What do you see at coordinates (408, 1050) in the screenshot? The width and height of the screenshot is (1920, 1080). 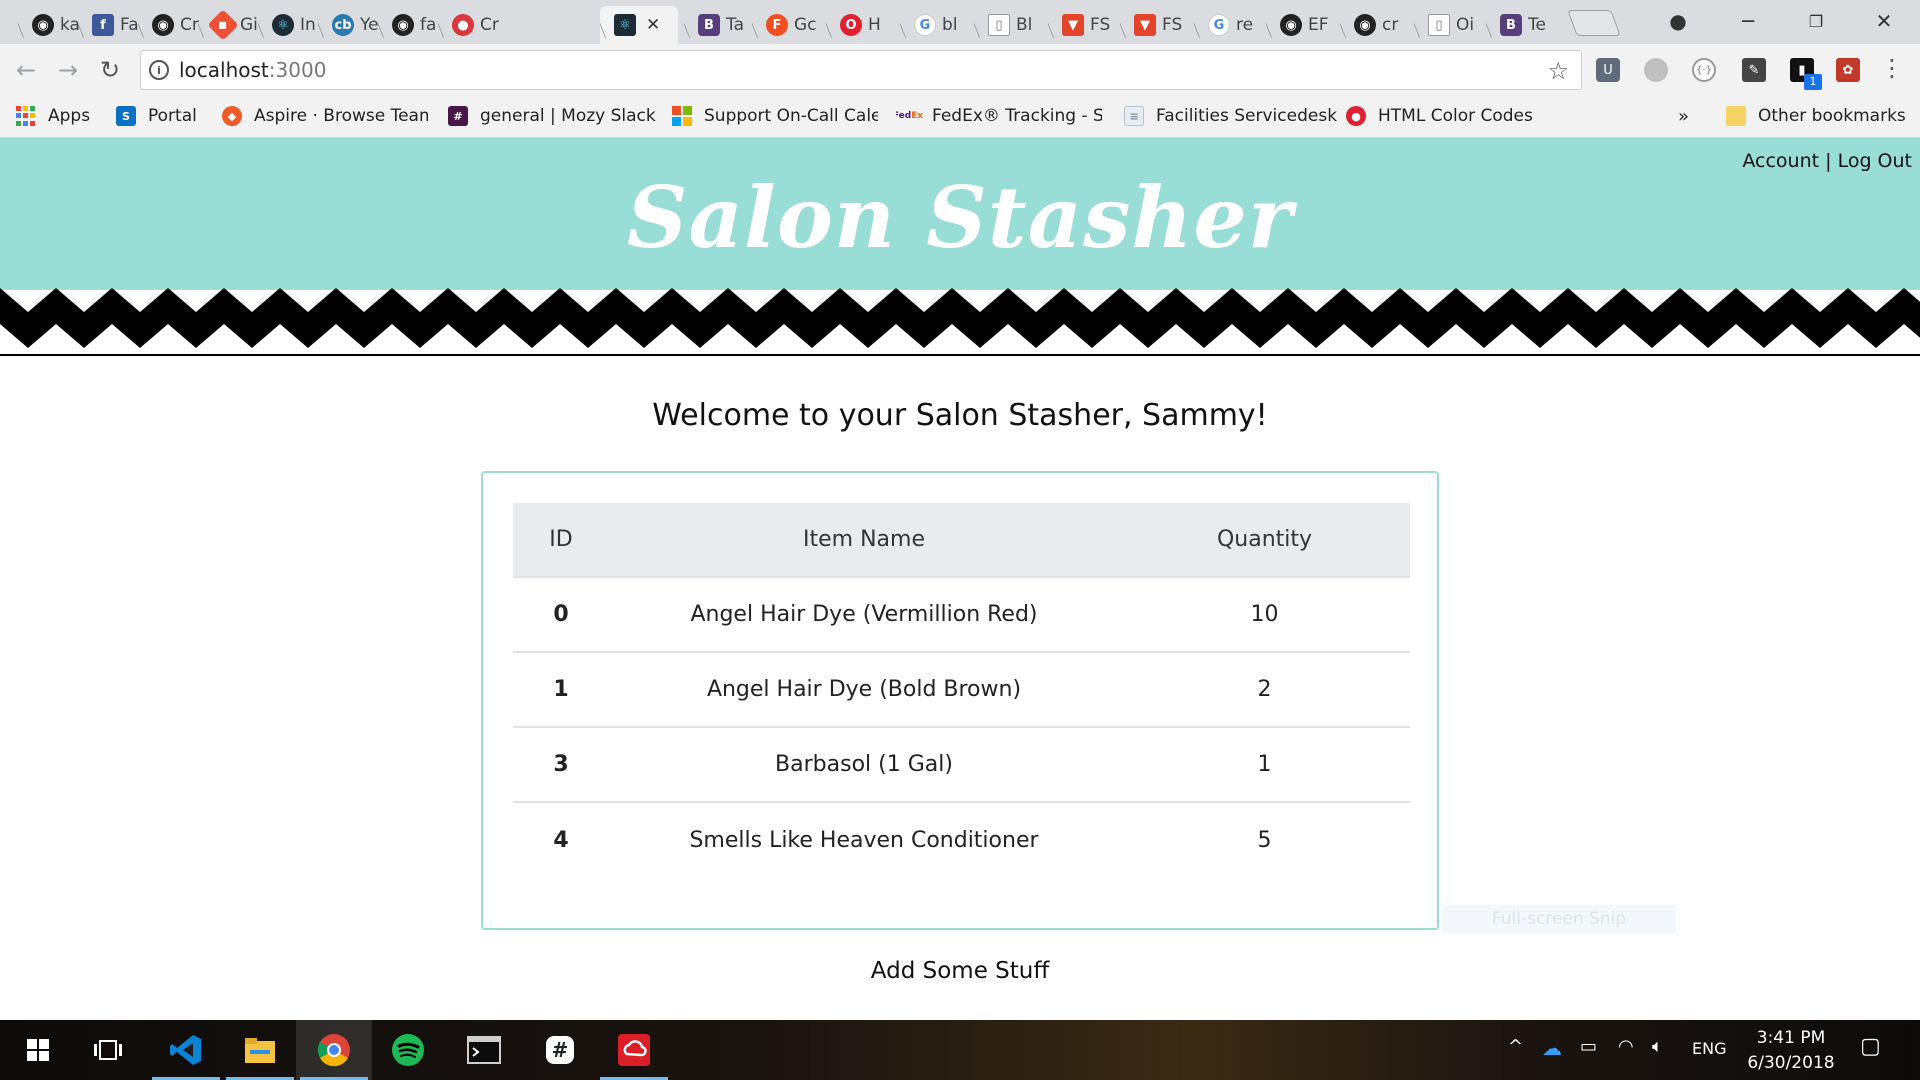 I see `spotify-icon` at bounding box center [408, 1050].